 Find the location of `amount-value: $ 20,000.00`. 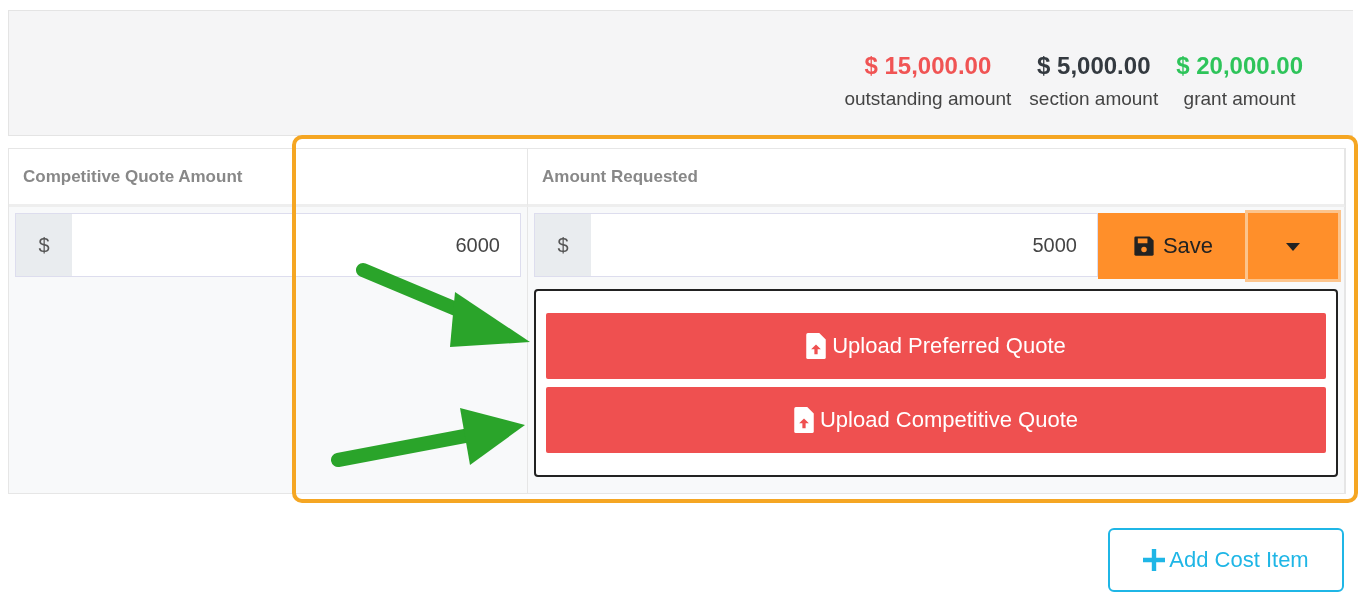

amount-value: $ 20,000.00 is located at coordinates (1239, 66).